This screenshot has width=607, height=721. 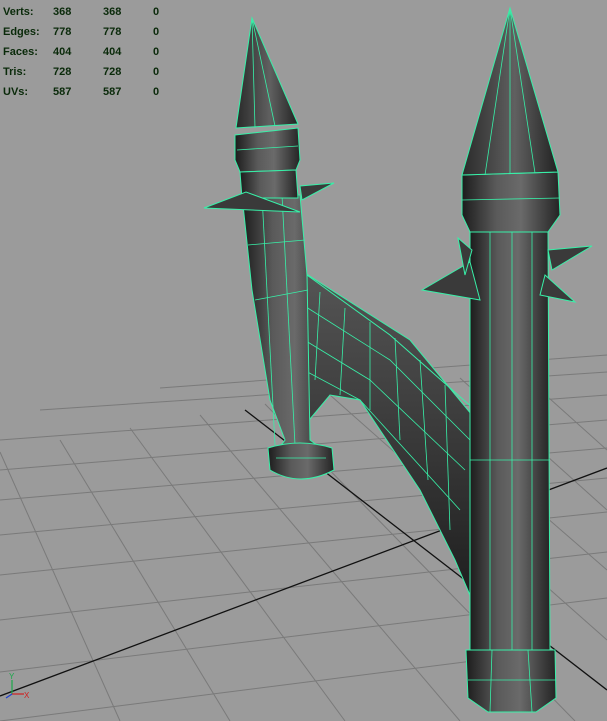 I want to click on hud-selected: 728, so click(x=112, y=72).